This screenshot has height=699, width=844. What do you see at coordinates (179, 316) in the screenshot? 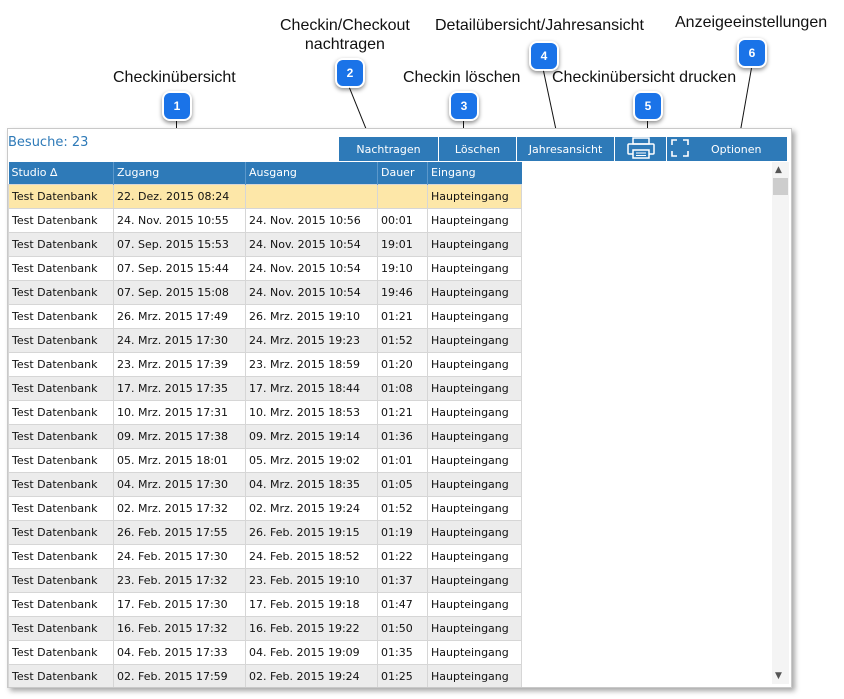
I see `table-cell: 26. Mrz. 2015 17:49` at bounding box center [179, 316].